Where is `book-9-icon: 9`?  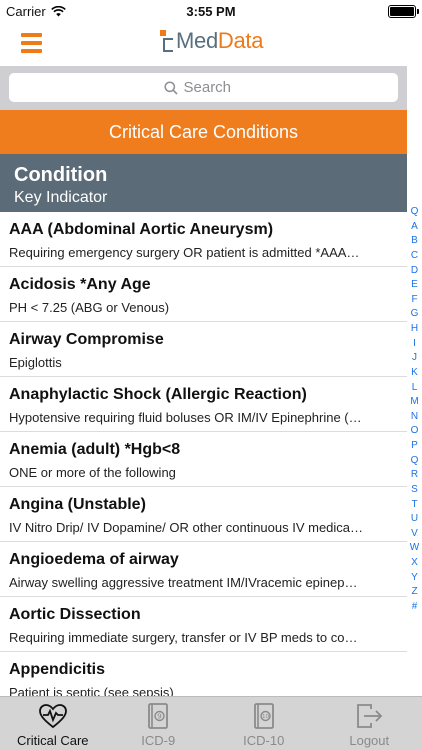
book-9-icon: 9 is located at coordinates (158, 716).